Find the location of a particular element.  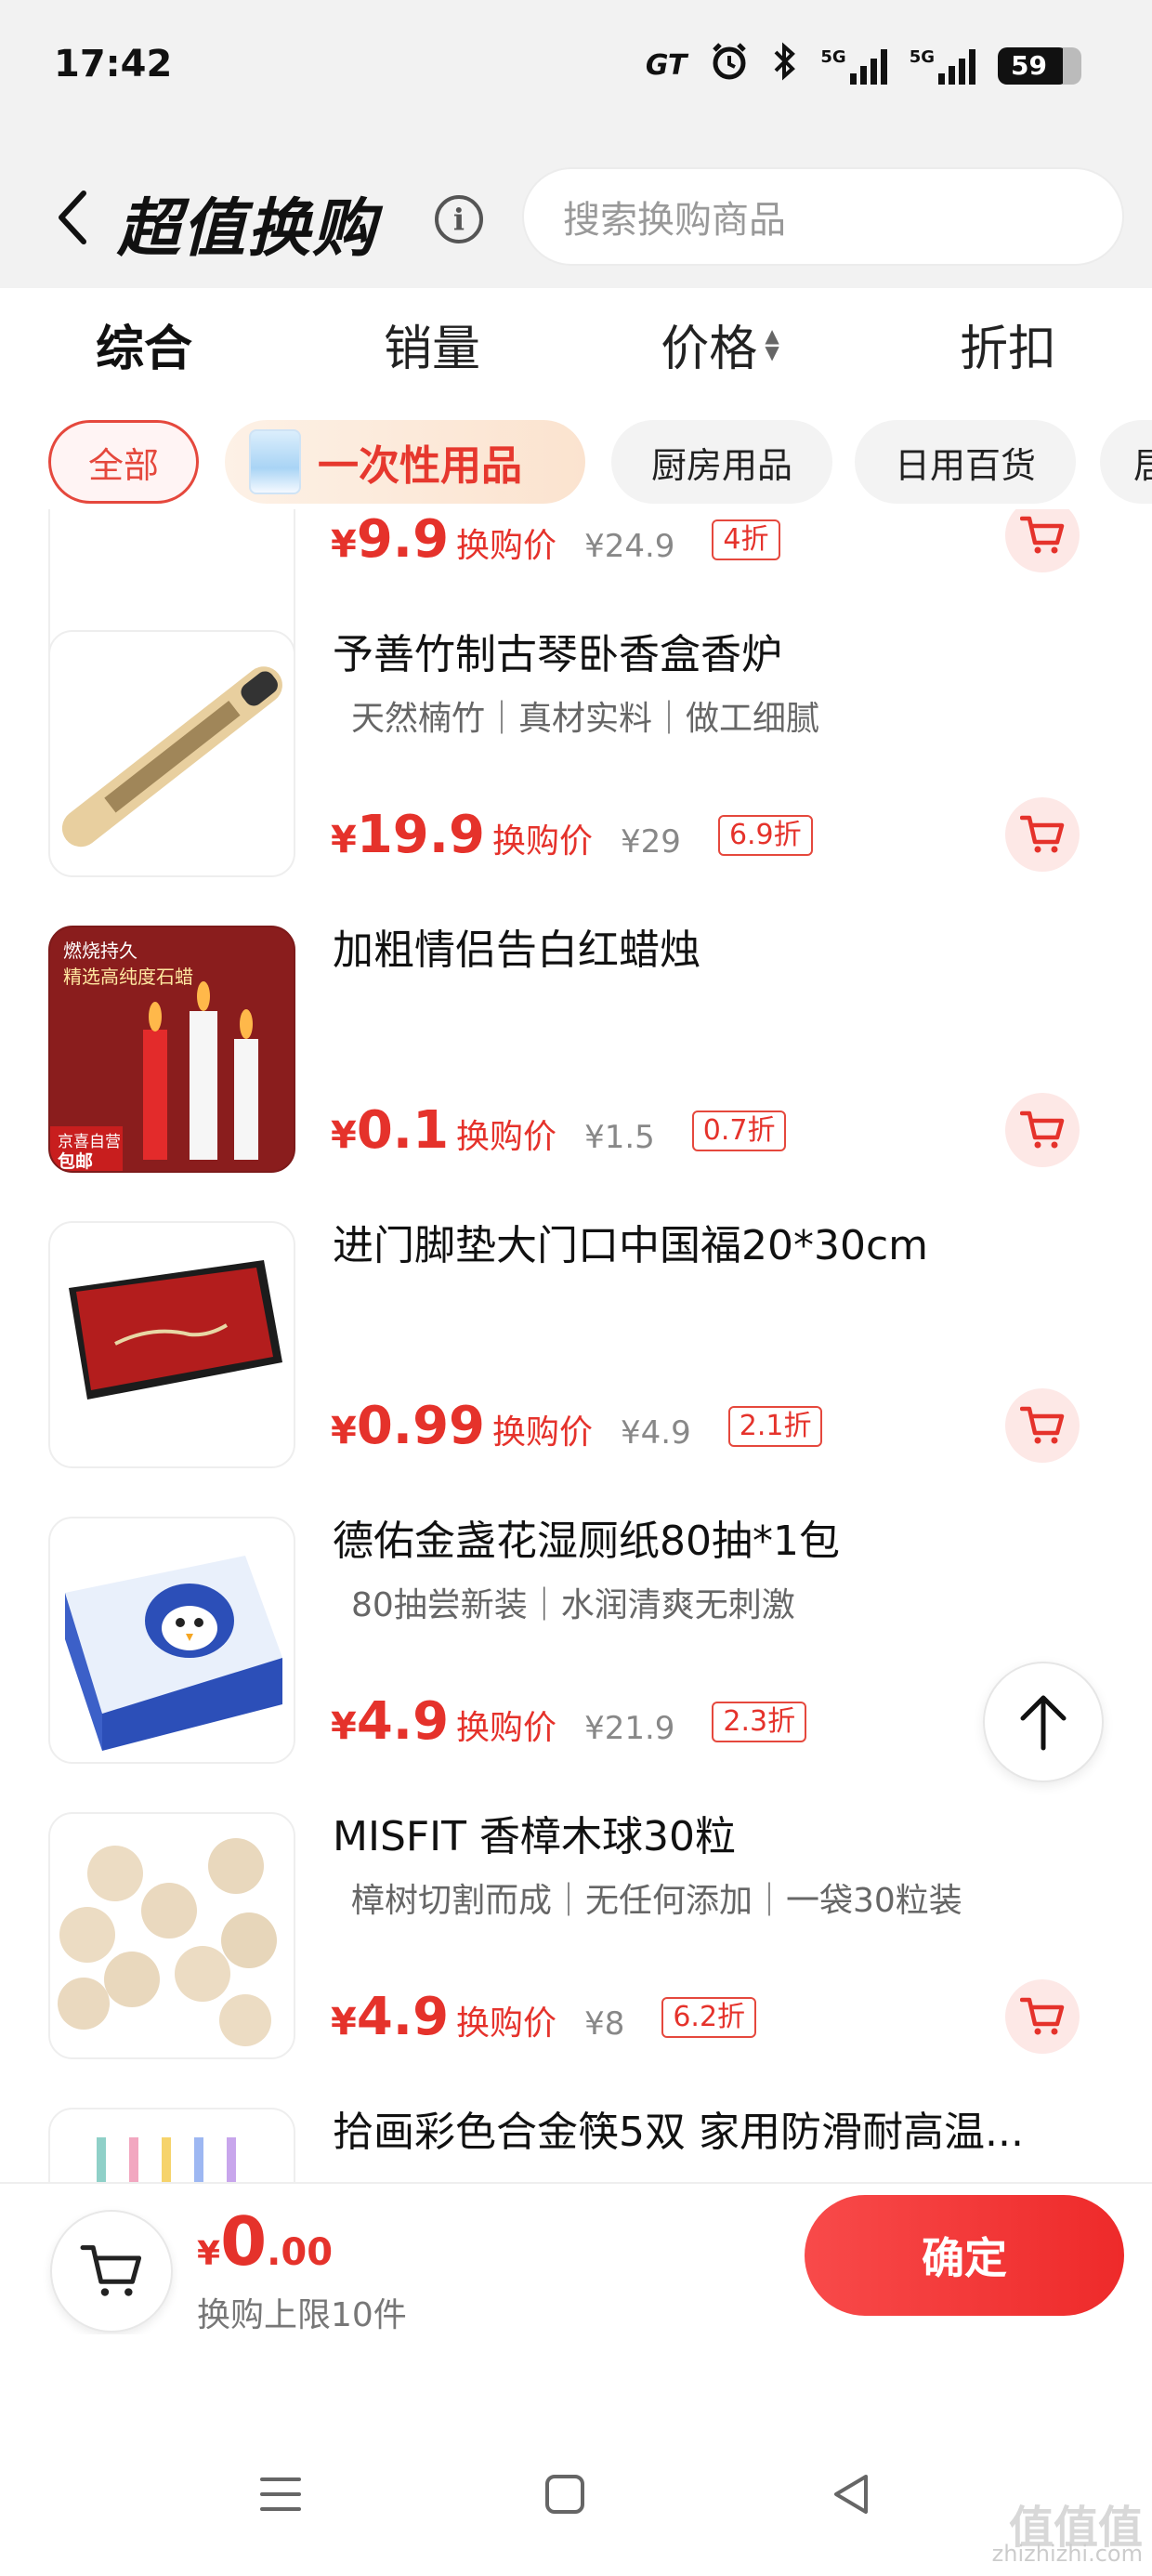

signal-icon: 5G is located at coordinates (942, 66).